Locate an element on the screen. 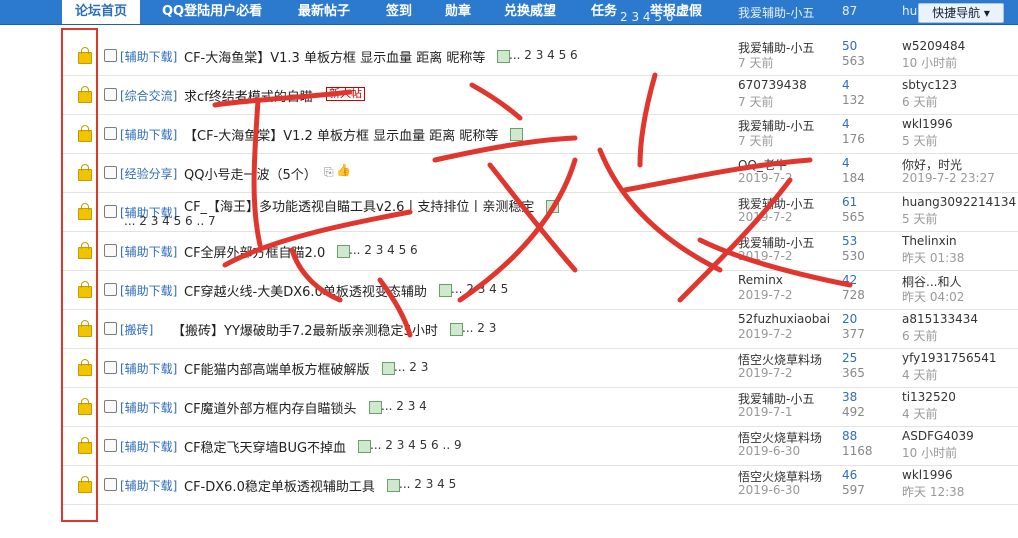  thread-title-link: CF魔道外部方框内存自瞄锁头 is located at coordinates (270, 407).